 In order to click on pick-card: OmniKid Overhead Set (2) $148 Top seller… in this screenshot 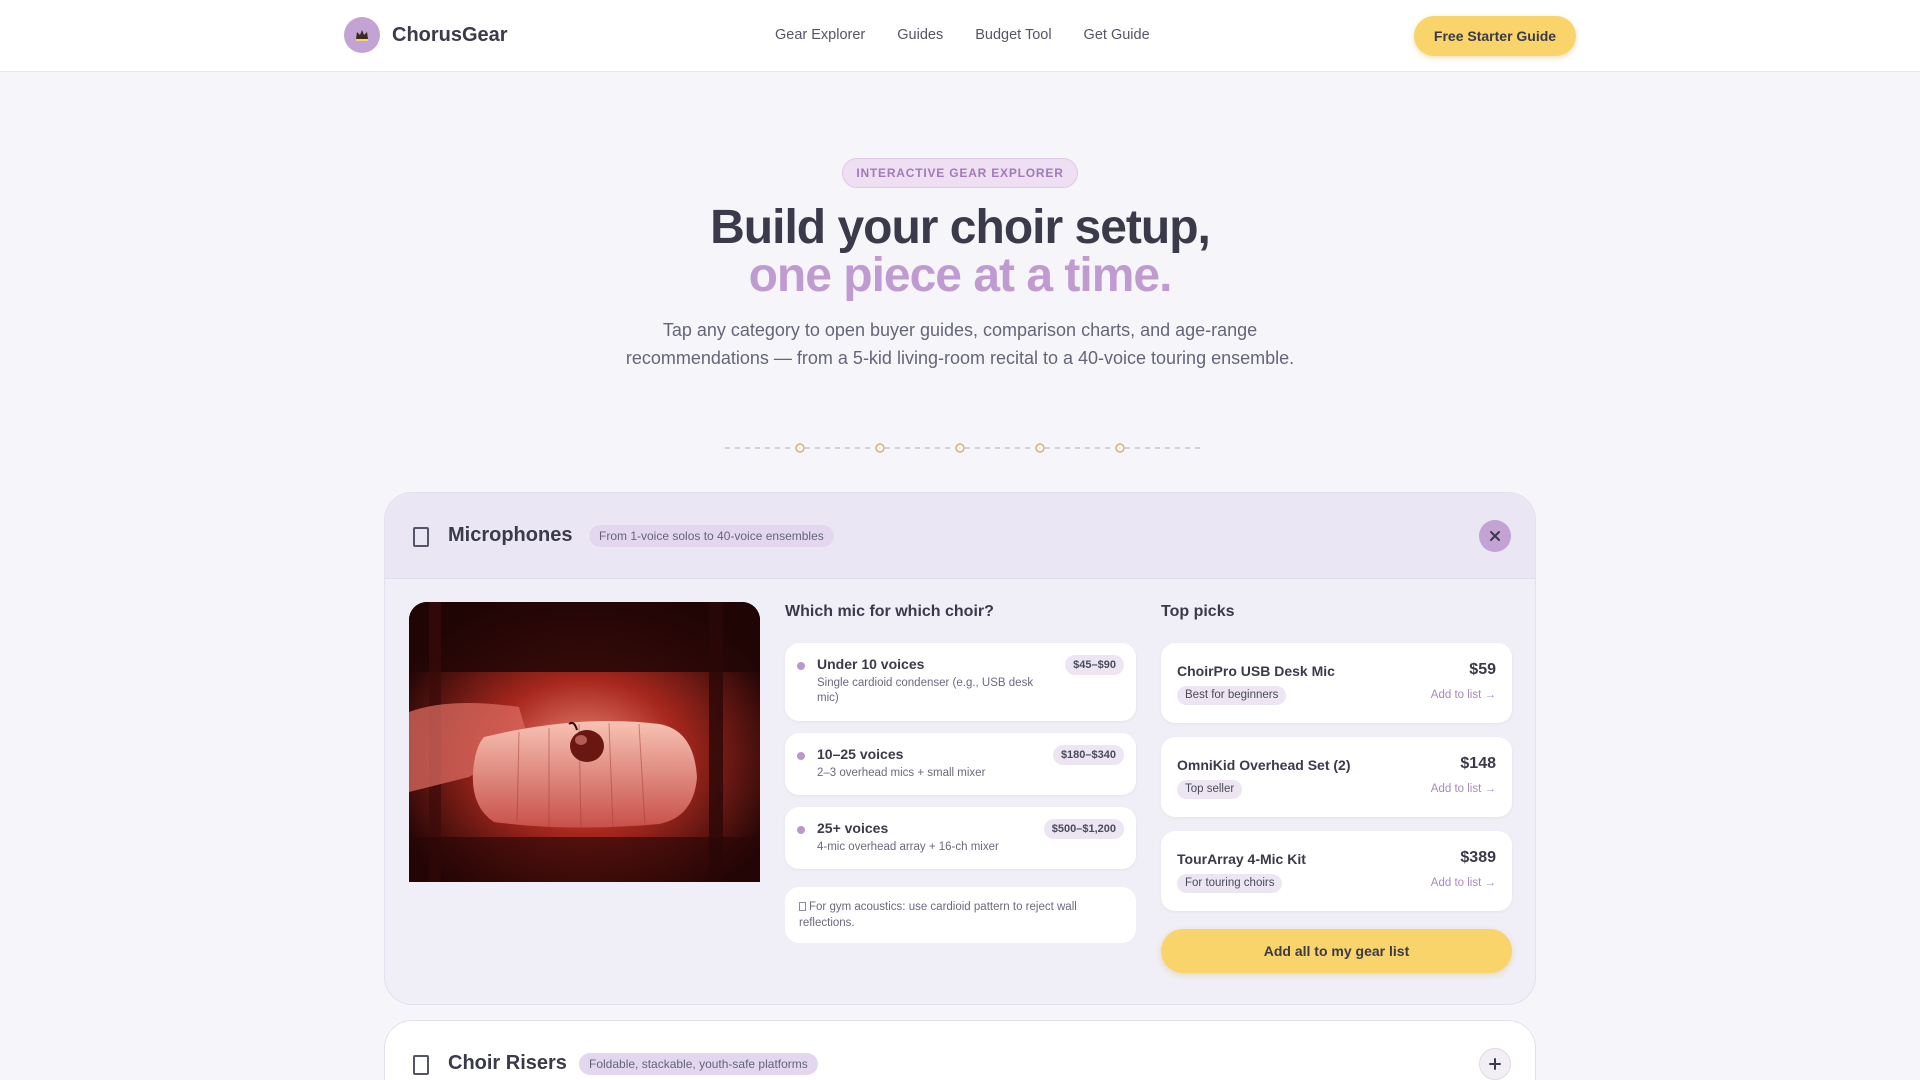, I will do `click(1336, 777)`.